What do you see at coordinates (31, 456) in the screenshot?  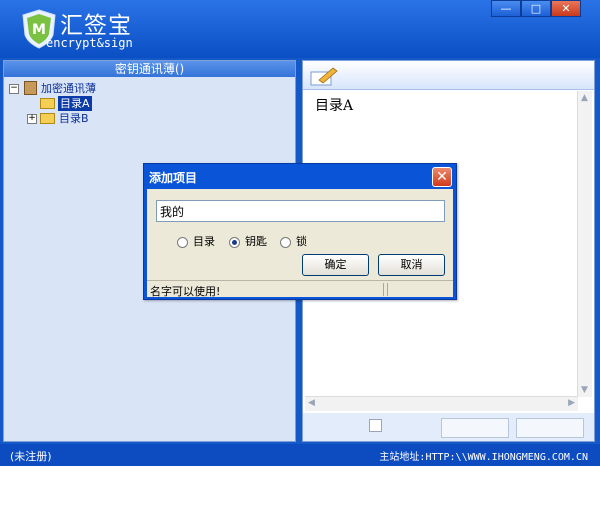 I see `registration-status: (未注册)` at bounding box center [31, 456].